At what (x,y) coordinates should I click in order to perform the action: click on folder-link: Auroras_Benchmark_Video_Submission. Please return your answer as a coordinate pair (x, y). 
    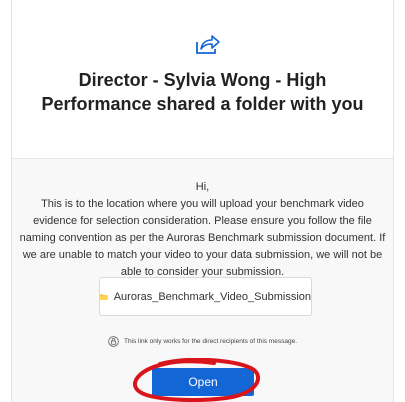
    Looking at the image, I should click on (205, 296).